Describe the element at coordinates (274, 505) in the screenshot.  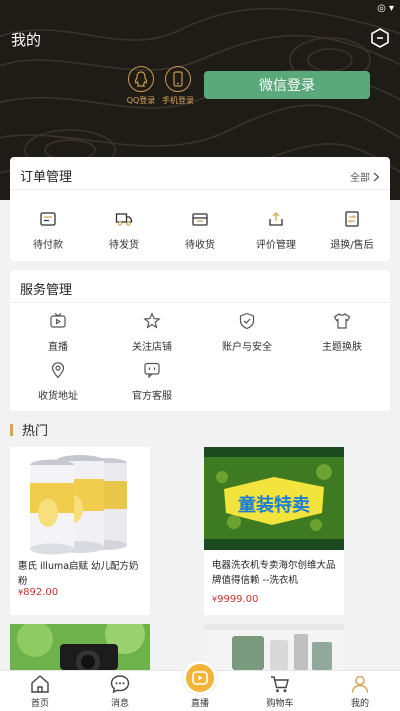
I see `banner-text: 童装特卖` at that location.